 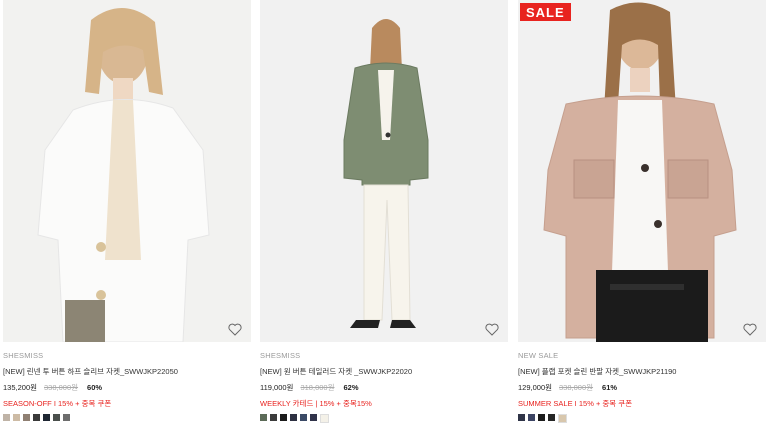 I want to click on discount-rate: 62%, so click(x=351, y=387).